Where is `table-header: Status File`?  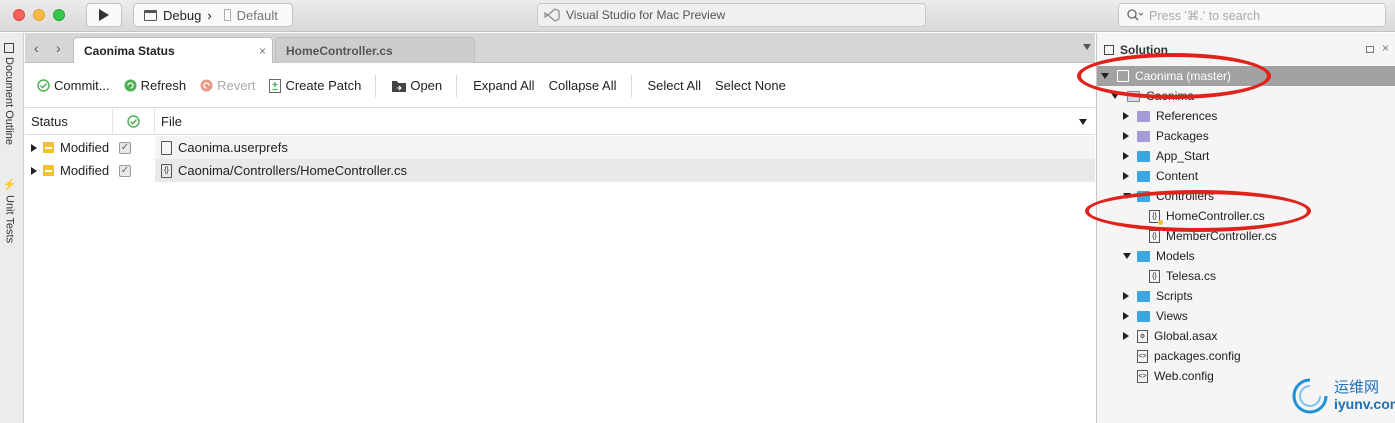 table-header: Status File is located at coordinates (560, 122).